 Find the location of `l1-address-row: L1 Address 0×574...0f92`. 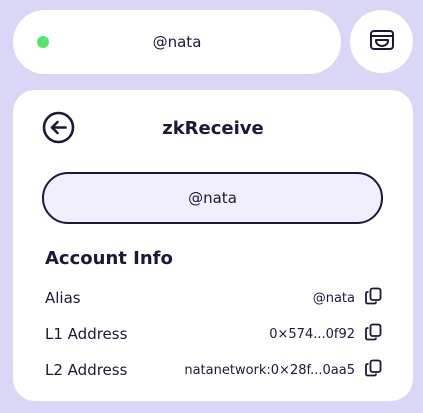

l1-address-row: L1 Address 0×574...0f92 is located at coordinates (214, 334).